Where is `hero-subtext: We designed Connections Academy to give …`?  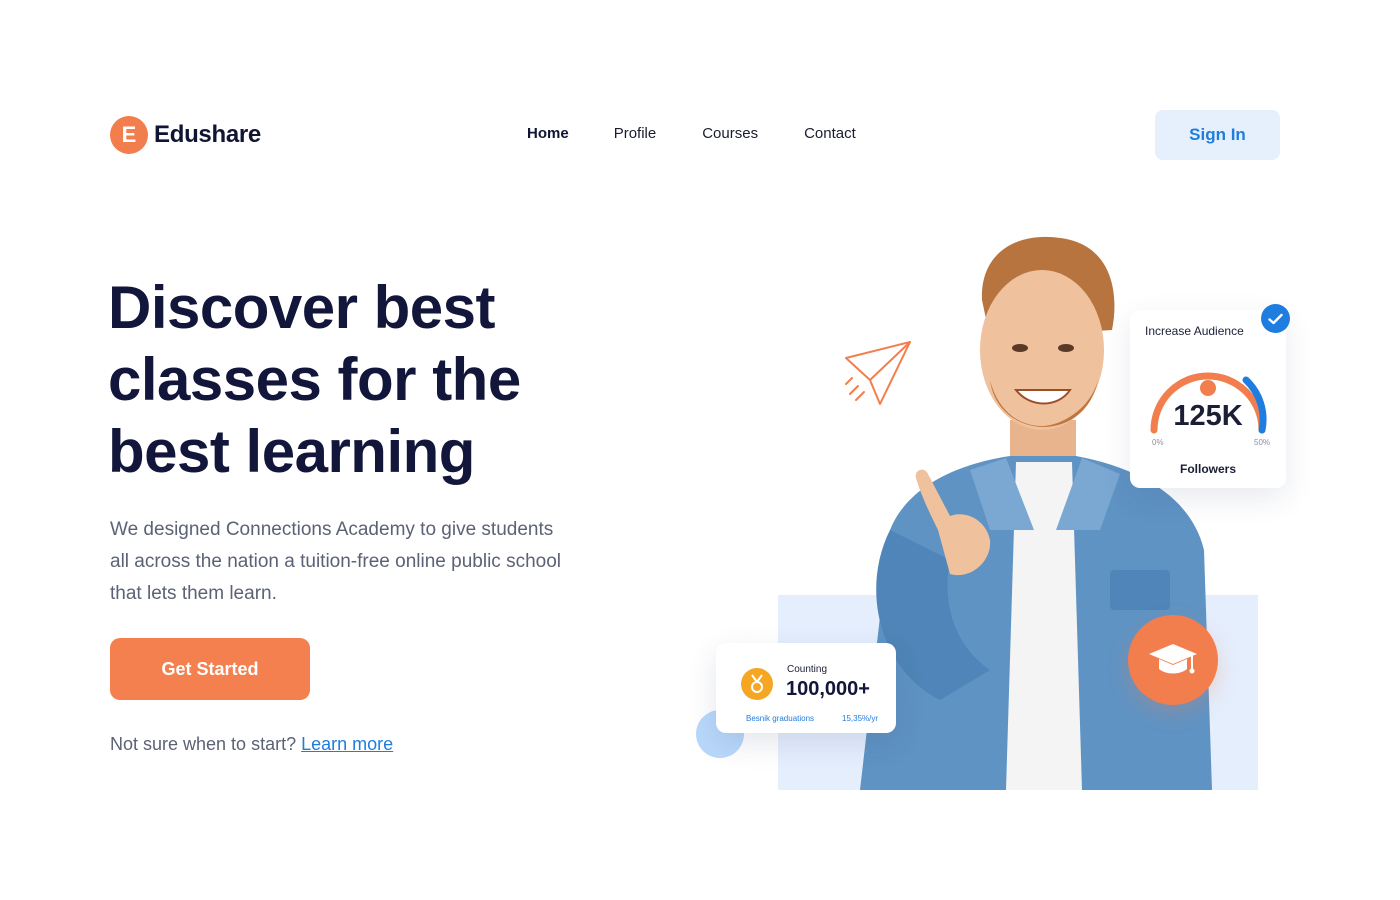
hero-subtext: We designed Connections Academy to give … is located at coordinates (335, 561).